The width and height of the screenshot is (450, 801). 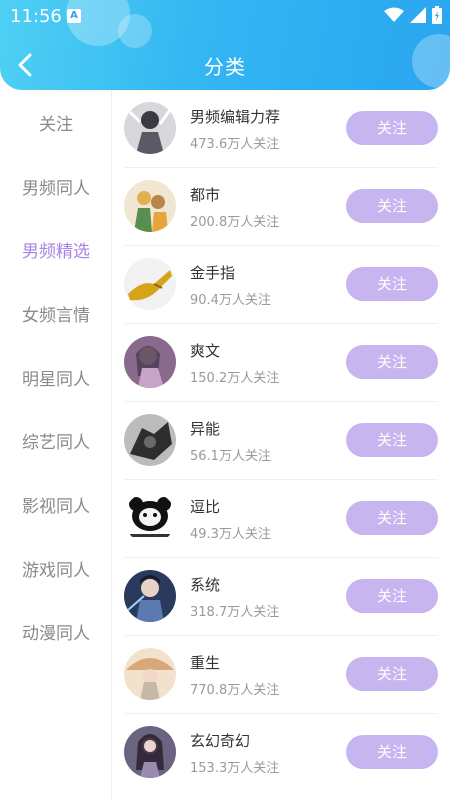 What do you see at coordinates (235, 117) in the screenshot?
I see `category-name: 男频编辑力荐` at bounding box center [235, 117].